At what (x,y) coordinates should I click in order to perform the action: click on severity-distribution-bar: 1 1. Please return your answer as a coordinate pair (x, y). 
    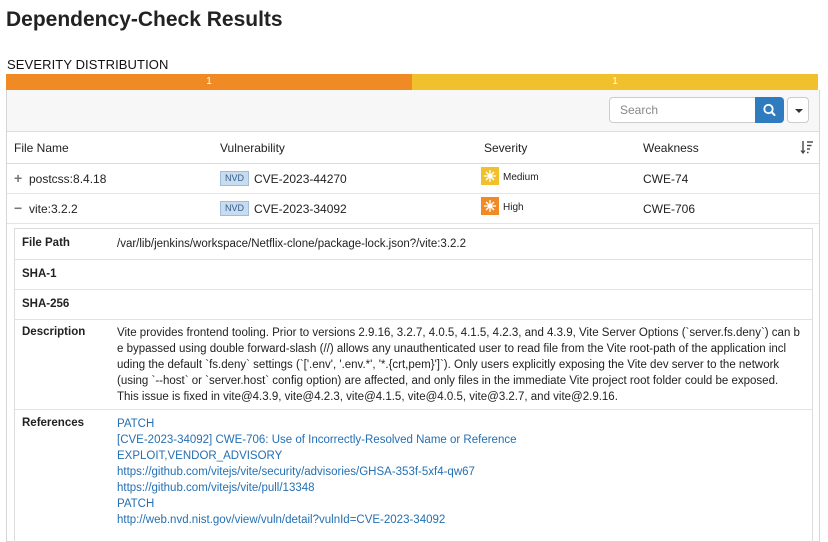
    Looking at the image, I should click on (412, 82).